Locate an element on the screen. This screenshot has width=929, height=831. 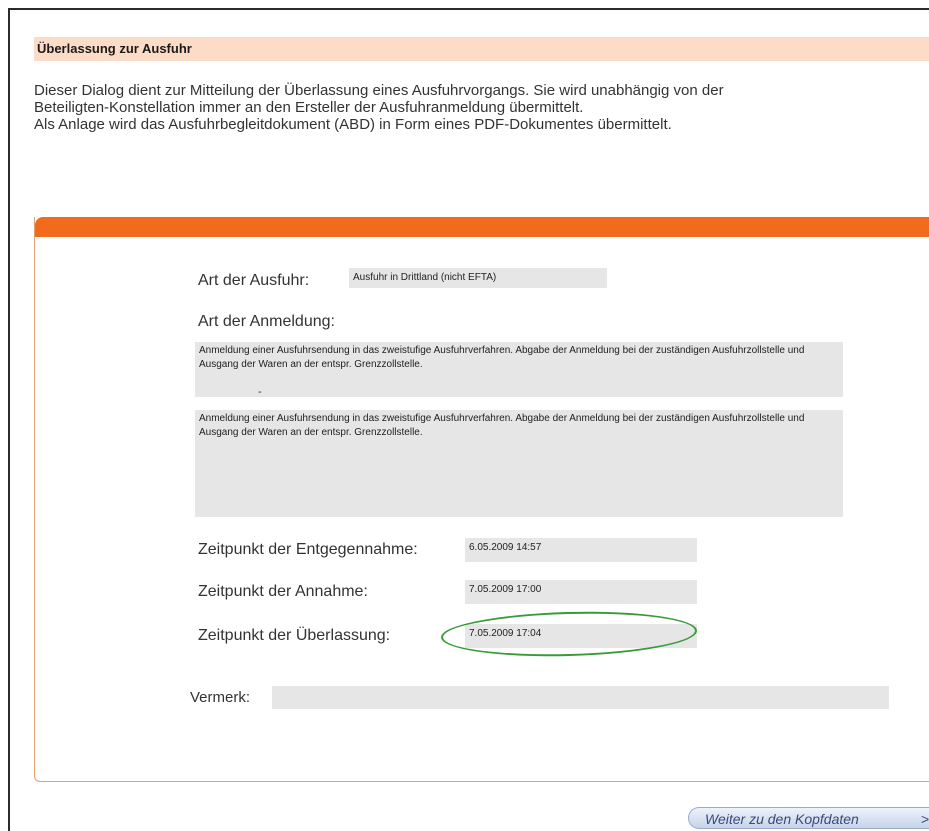
vermerk-field is located at coordinates (580, 697).